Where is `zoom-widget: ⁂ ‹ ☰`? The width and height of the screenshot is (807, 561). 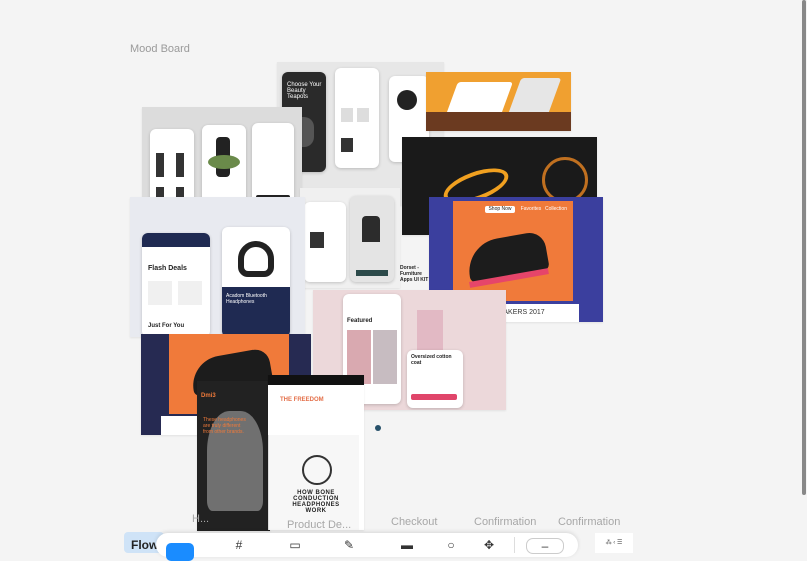
zoom-widget: ⁂ ‹ ☰ is located at coordinates (614, 543).